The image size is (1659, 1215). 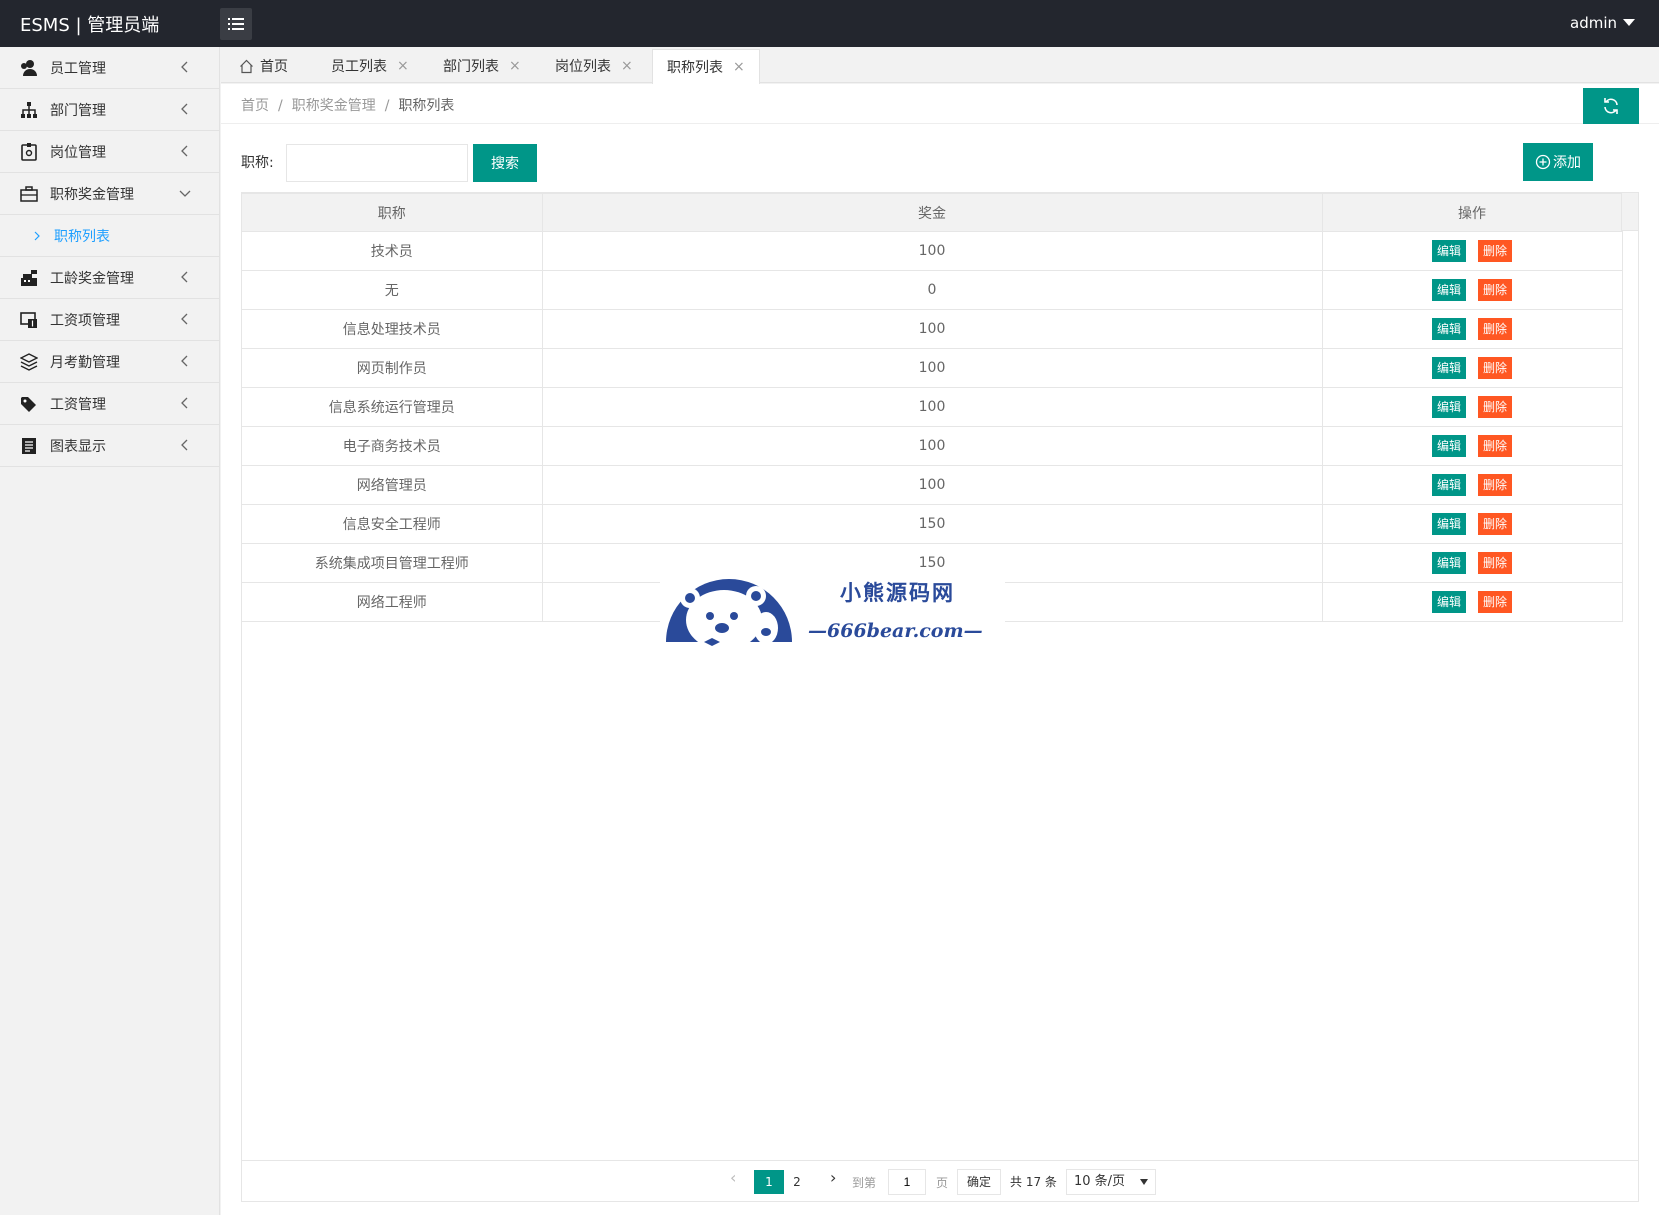 I want to click on cell-title: 信息系统运行管理员, so click(x=392, y=407).